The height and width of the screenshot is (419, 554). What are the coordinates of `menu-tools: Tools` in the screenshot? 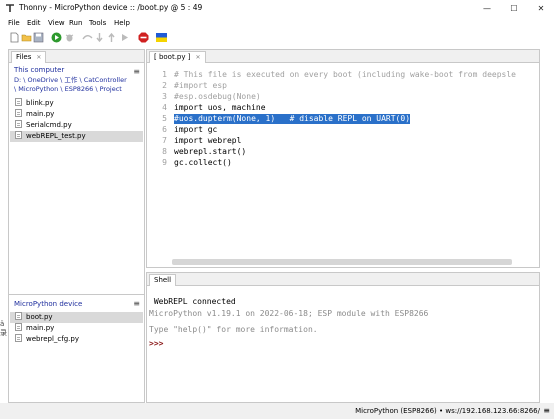 It's located at (97, 23).